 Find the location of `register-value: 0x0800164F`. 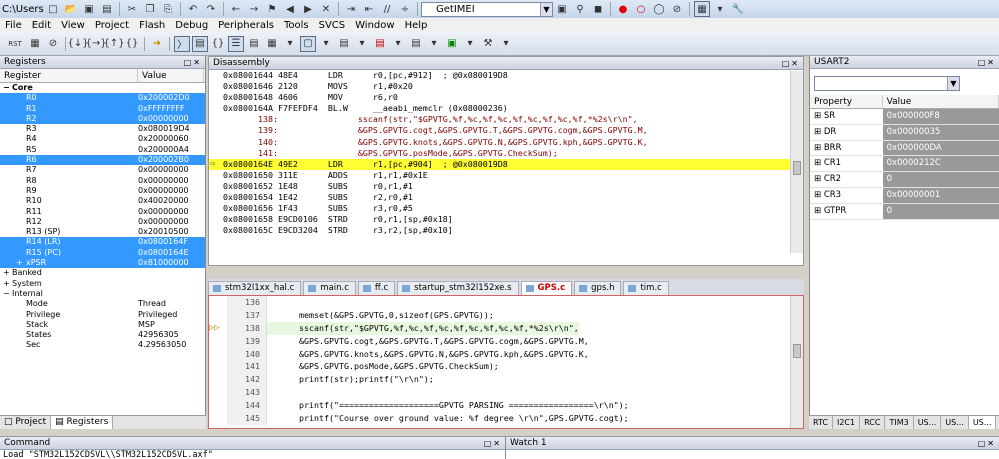

register-value: 0x0800164F is located at coordinates (171, 242).